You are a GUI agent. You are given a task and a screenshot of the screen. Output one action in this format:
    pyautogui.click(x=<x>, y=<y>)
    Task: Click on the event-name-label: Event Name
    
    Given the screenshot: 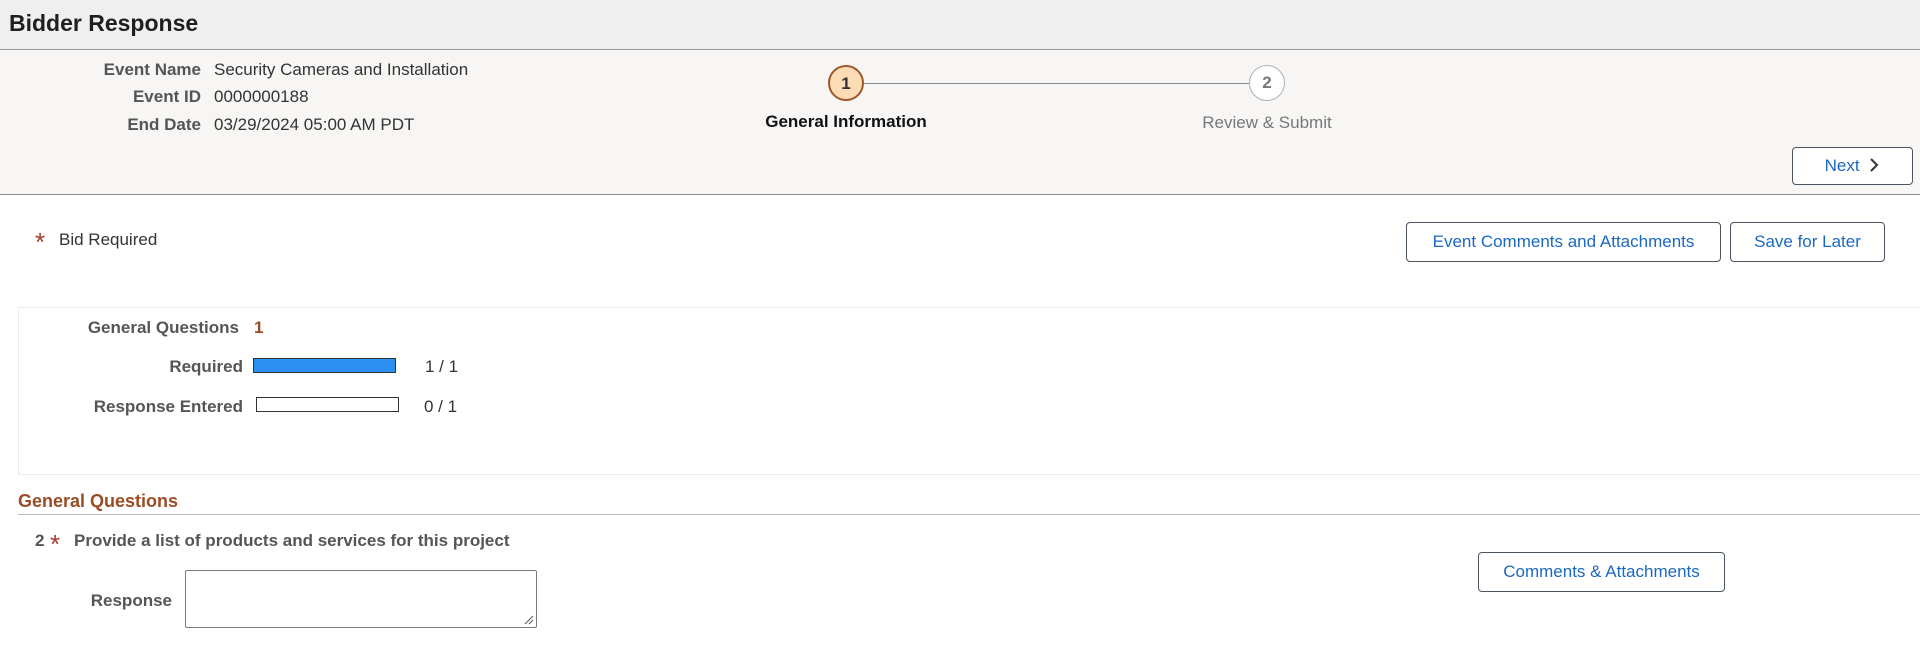 What is the action you would take?
    pyautogui.click(x=152, y=69)
    